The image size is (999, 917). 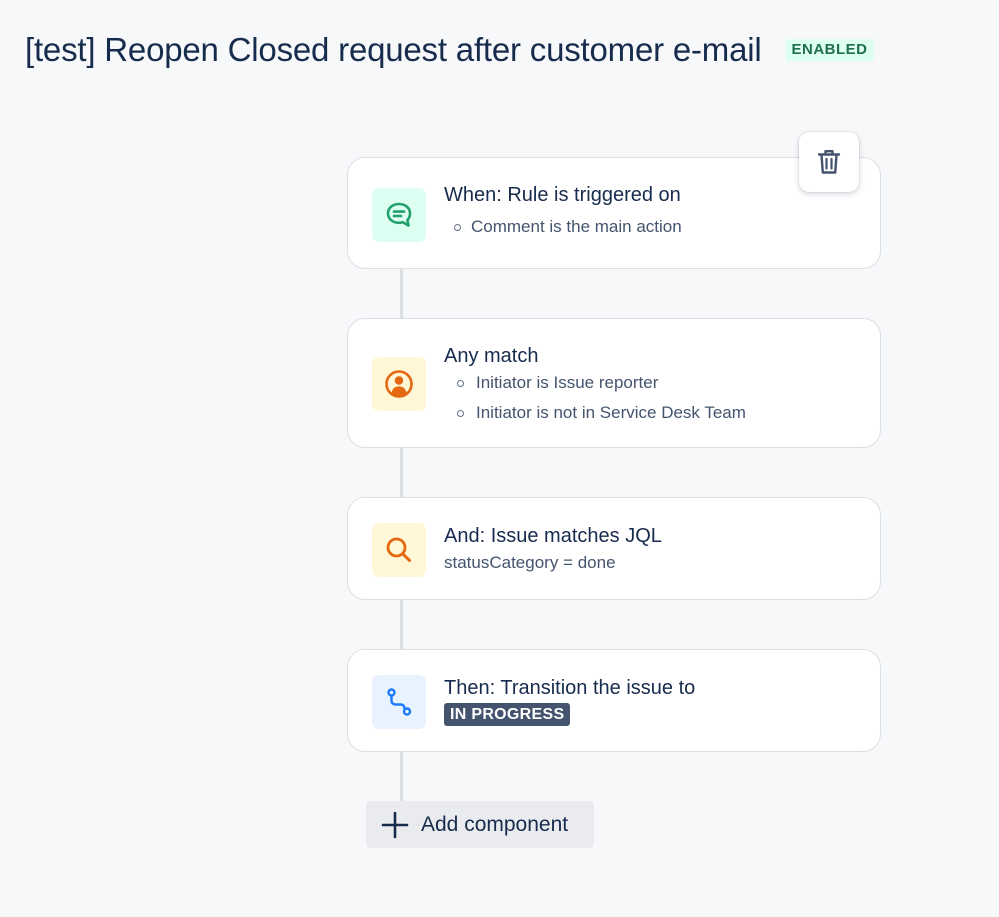 What do you see at coordinates (530, 562) in the screenshot?
I see `jql-query: statusCategory = done` at bounding box center [530, 562].